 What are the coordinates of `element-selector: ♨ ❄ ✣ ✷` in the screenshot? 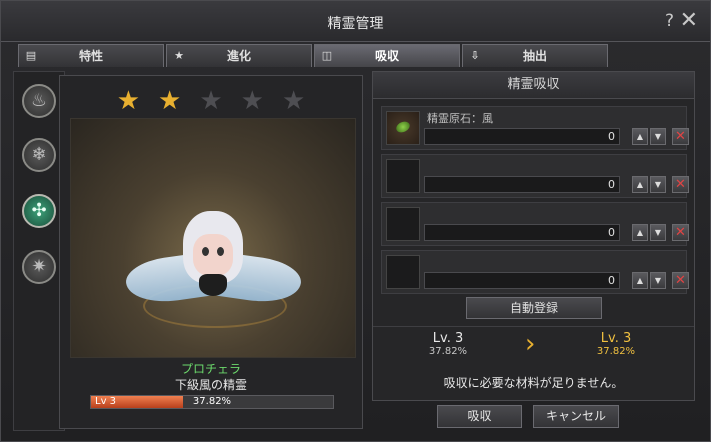 It's located at (39, 251).